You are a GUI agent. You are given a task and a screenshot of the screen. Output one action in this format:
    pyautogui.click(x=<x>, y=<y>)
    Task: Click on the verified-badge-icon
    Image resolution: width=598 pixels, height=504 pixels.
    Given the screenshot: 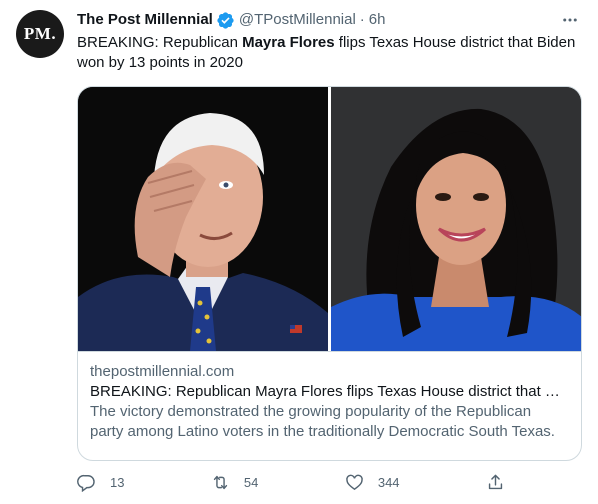 What is the action you would take?
    pyautogui.click(x=225, y=20)
    